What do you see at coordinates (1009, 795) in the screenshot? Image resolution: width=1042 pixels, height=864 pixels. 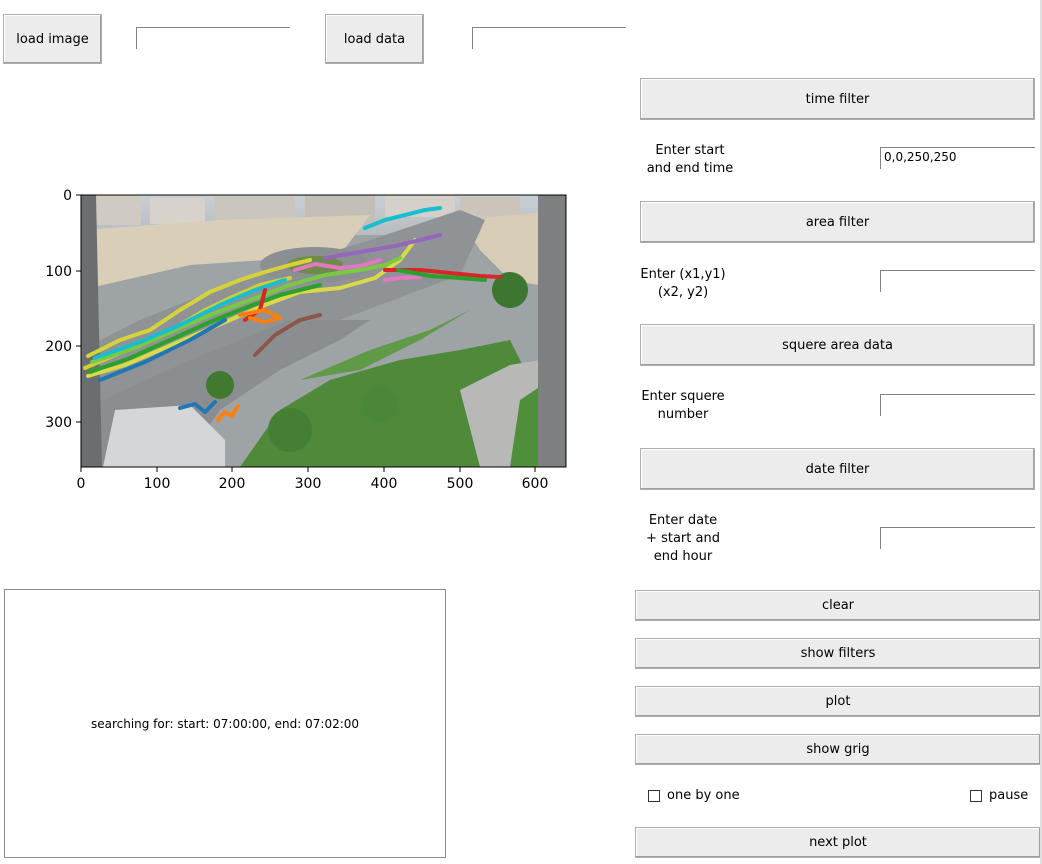 I see `pause-label: pause` at bounding box center [1009, 795].